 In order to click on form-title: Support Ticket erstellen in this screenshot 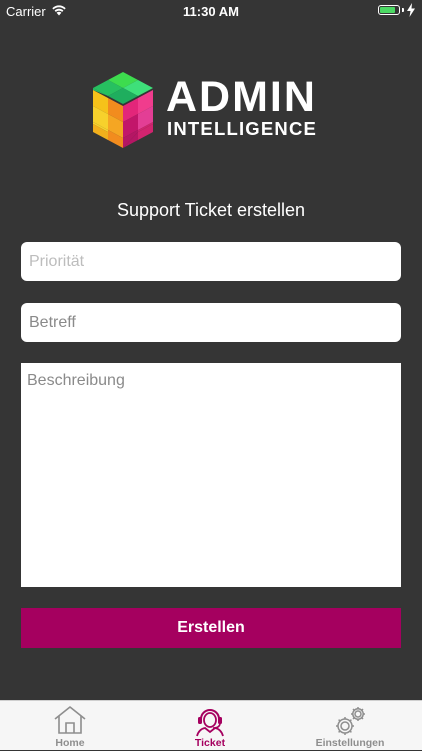, I will do `click(211, 210)`.